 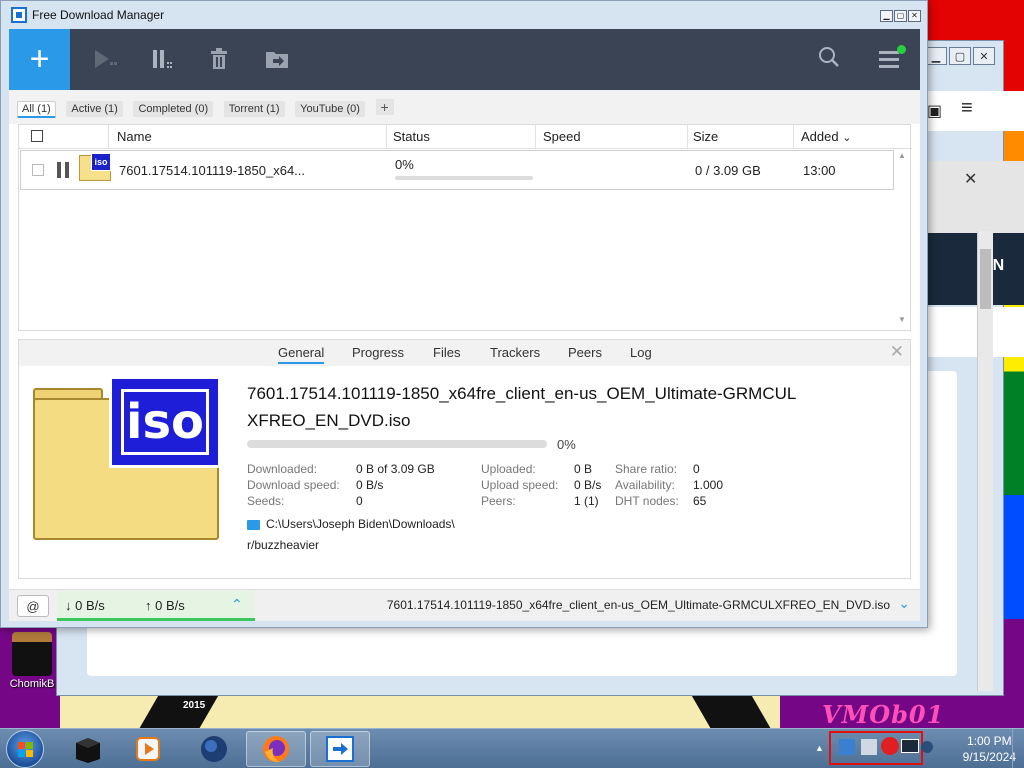 What do you see at coordinates (148, 749) in the screenshot?
I see `taskbar-media-player` at bounding box center [148, 749].